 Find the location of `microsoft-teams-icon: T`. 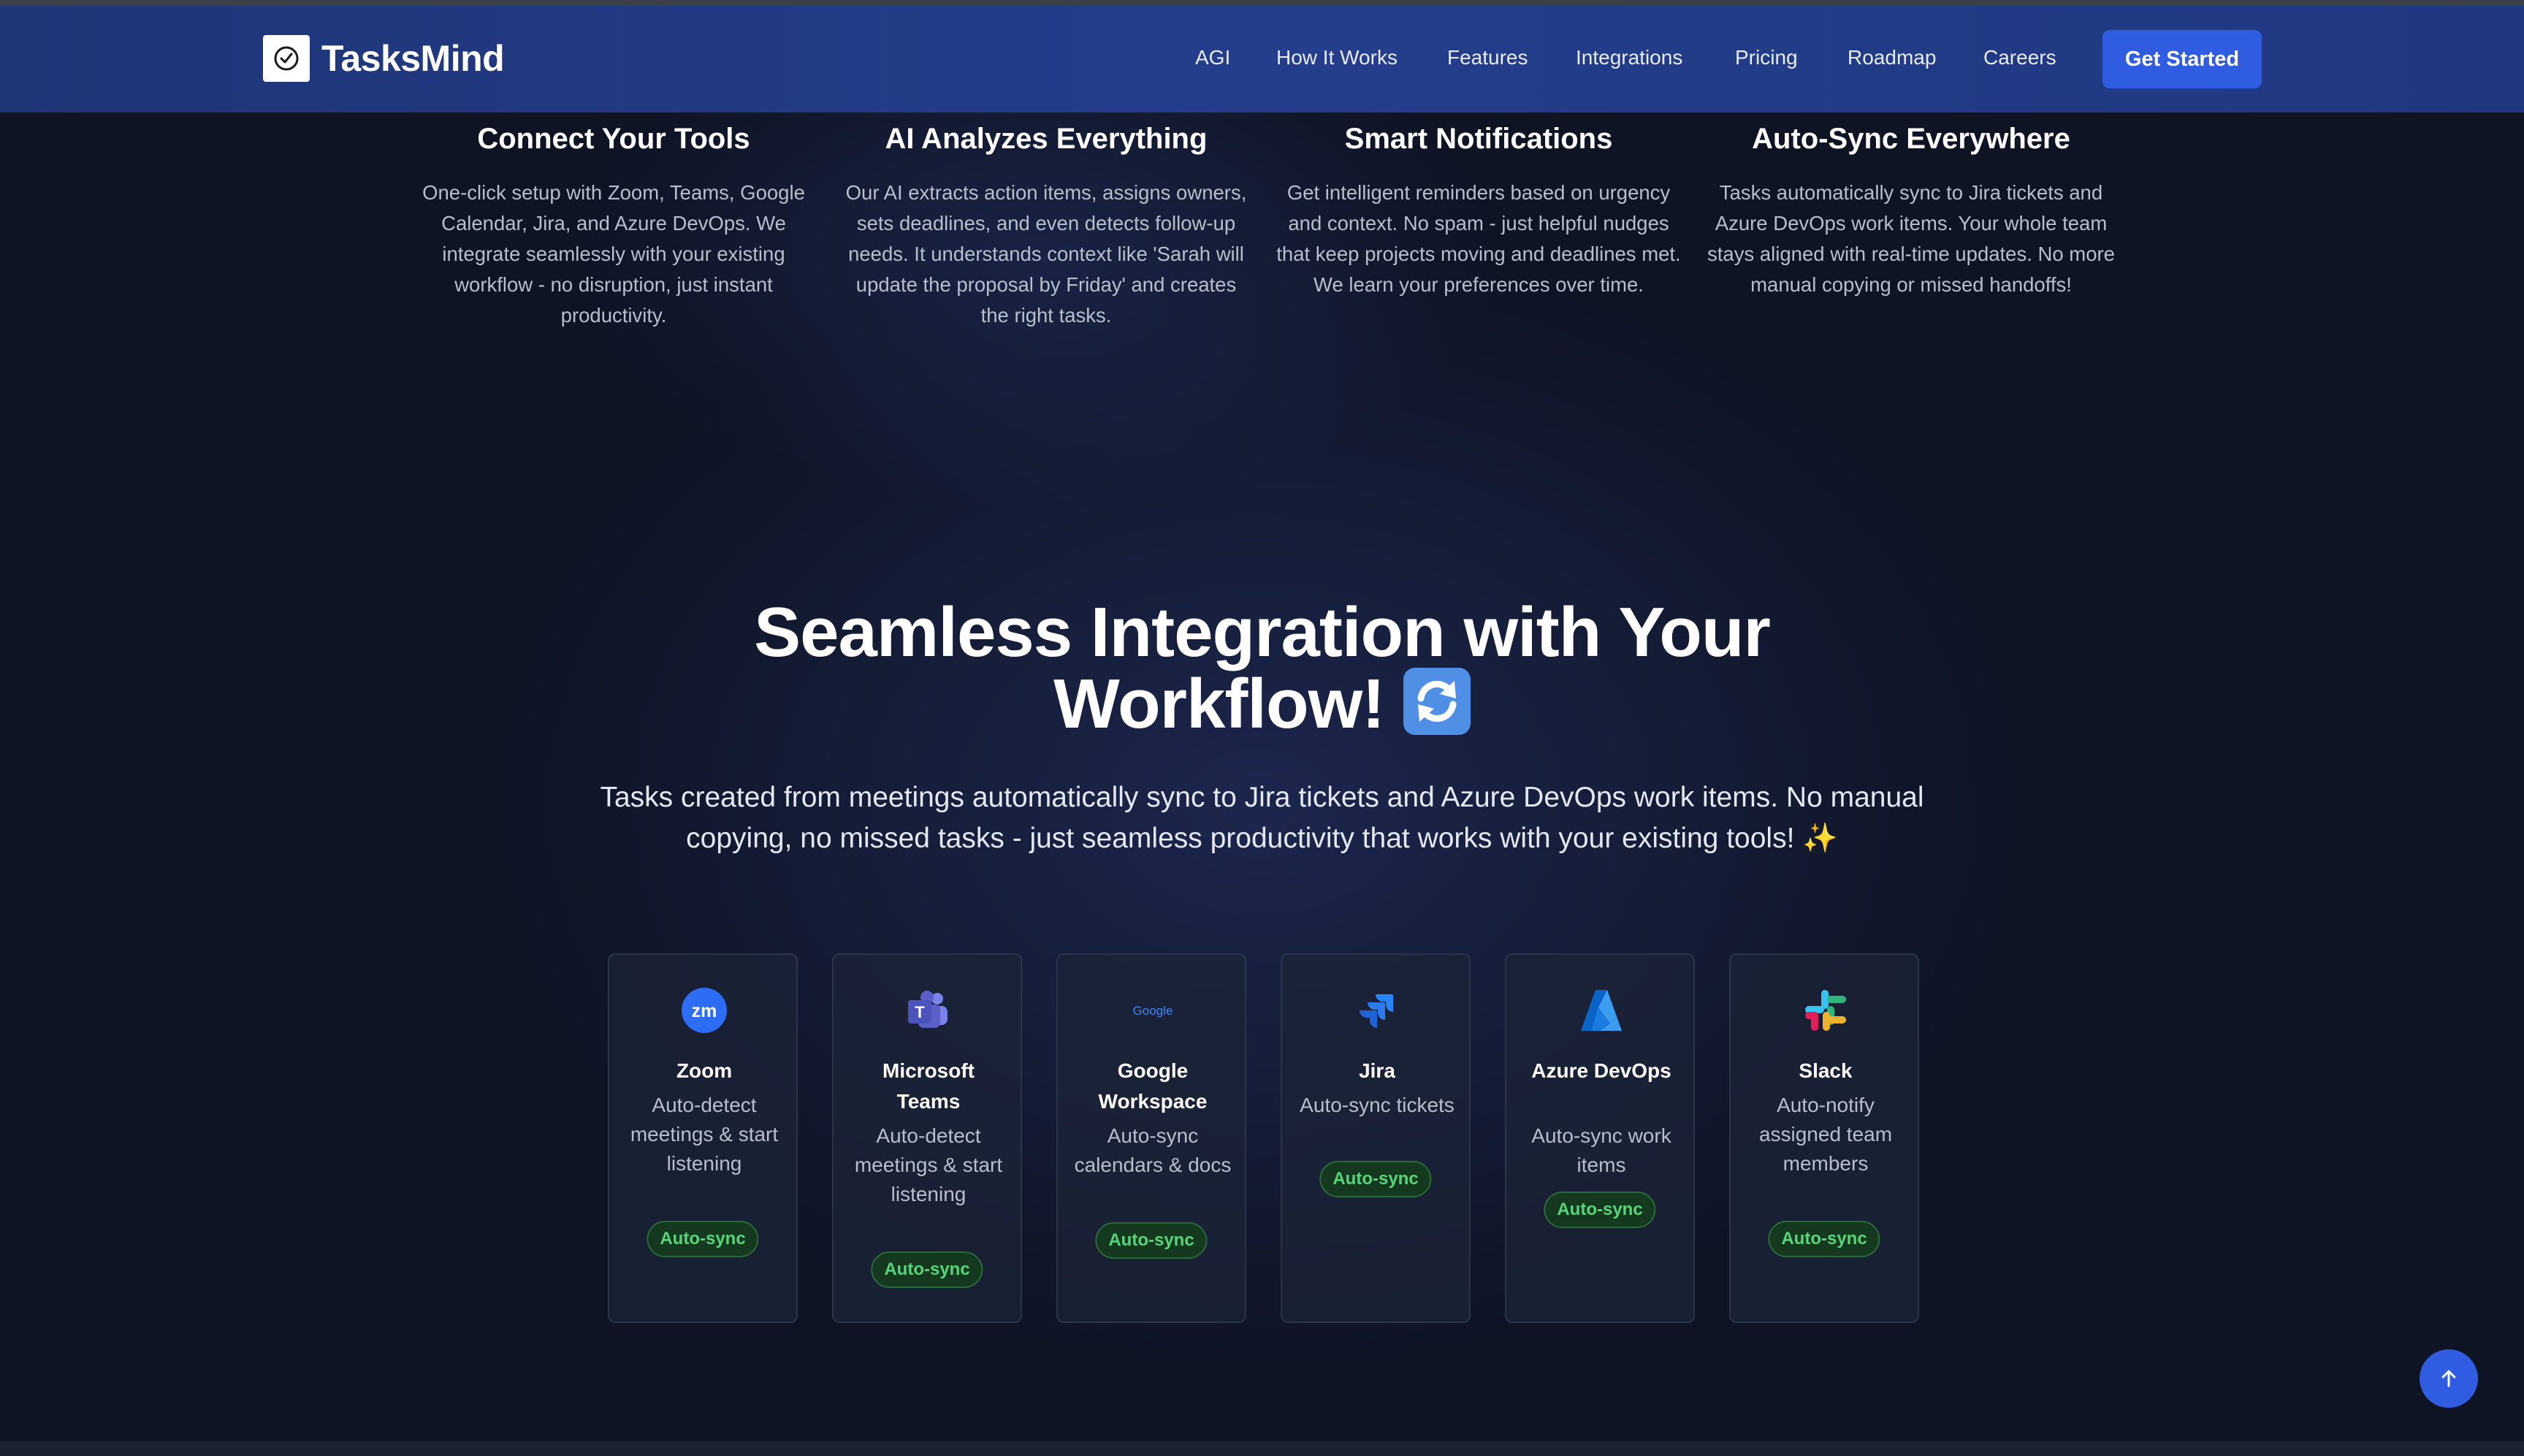

microsoft-teams-icon: T is located at coordinates (928, 1010).